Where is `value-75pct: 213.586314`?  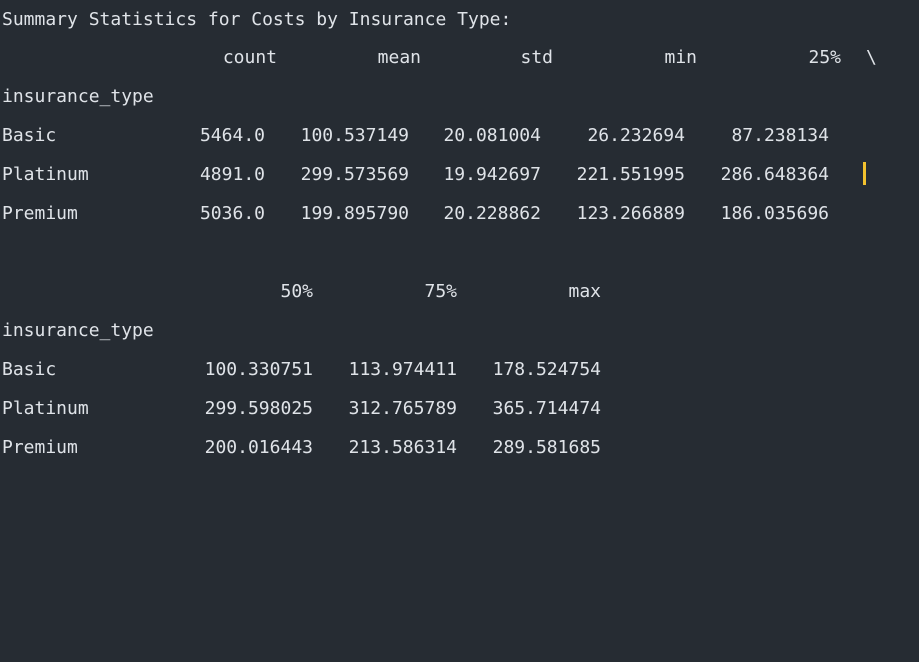 value-75pct: 213.586314 is located at coordinates (402, 447).